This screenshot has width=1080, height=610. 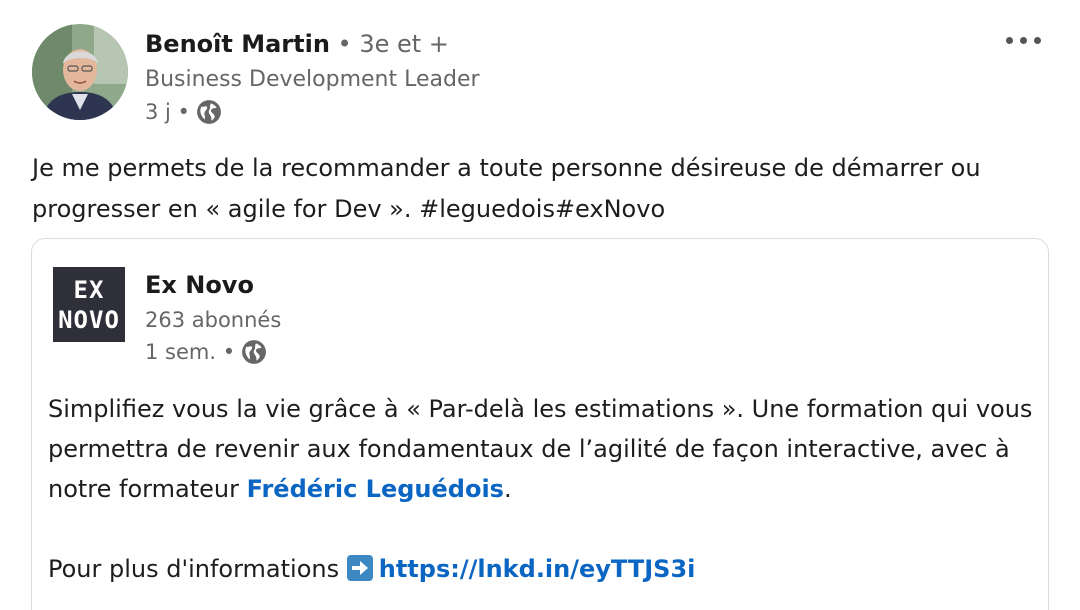 I want to click on post-meta: 3 j •, so click(x=183, y=112).